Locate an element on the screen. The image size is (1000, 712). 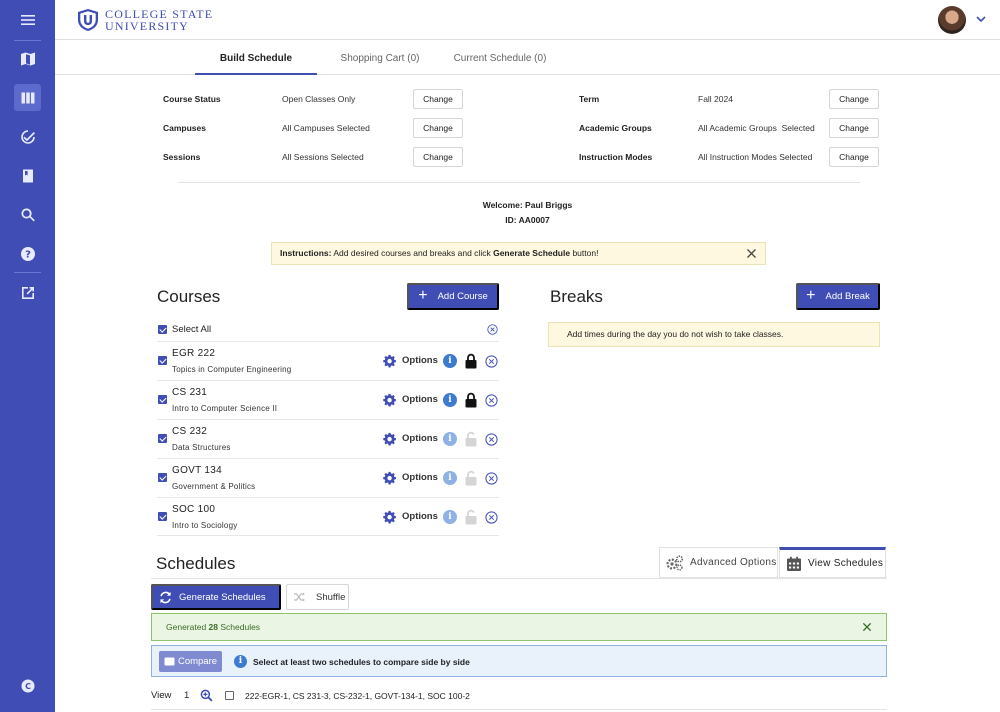
course-code: CS 231 is located at coordinates (190, 392).